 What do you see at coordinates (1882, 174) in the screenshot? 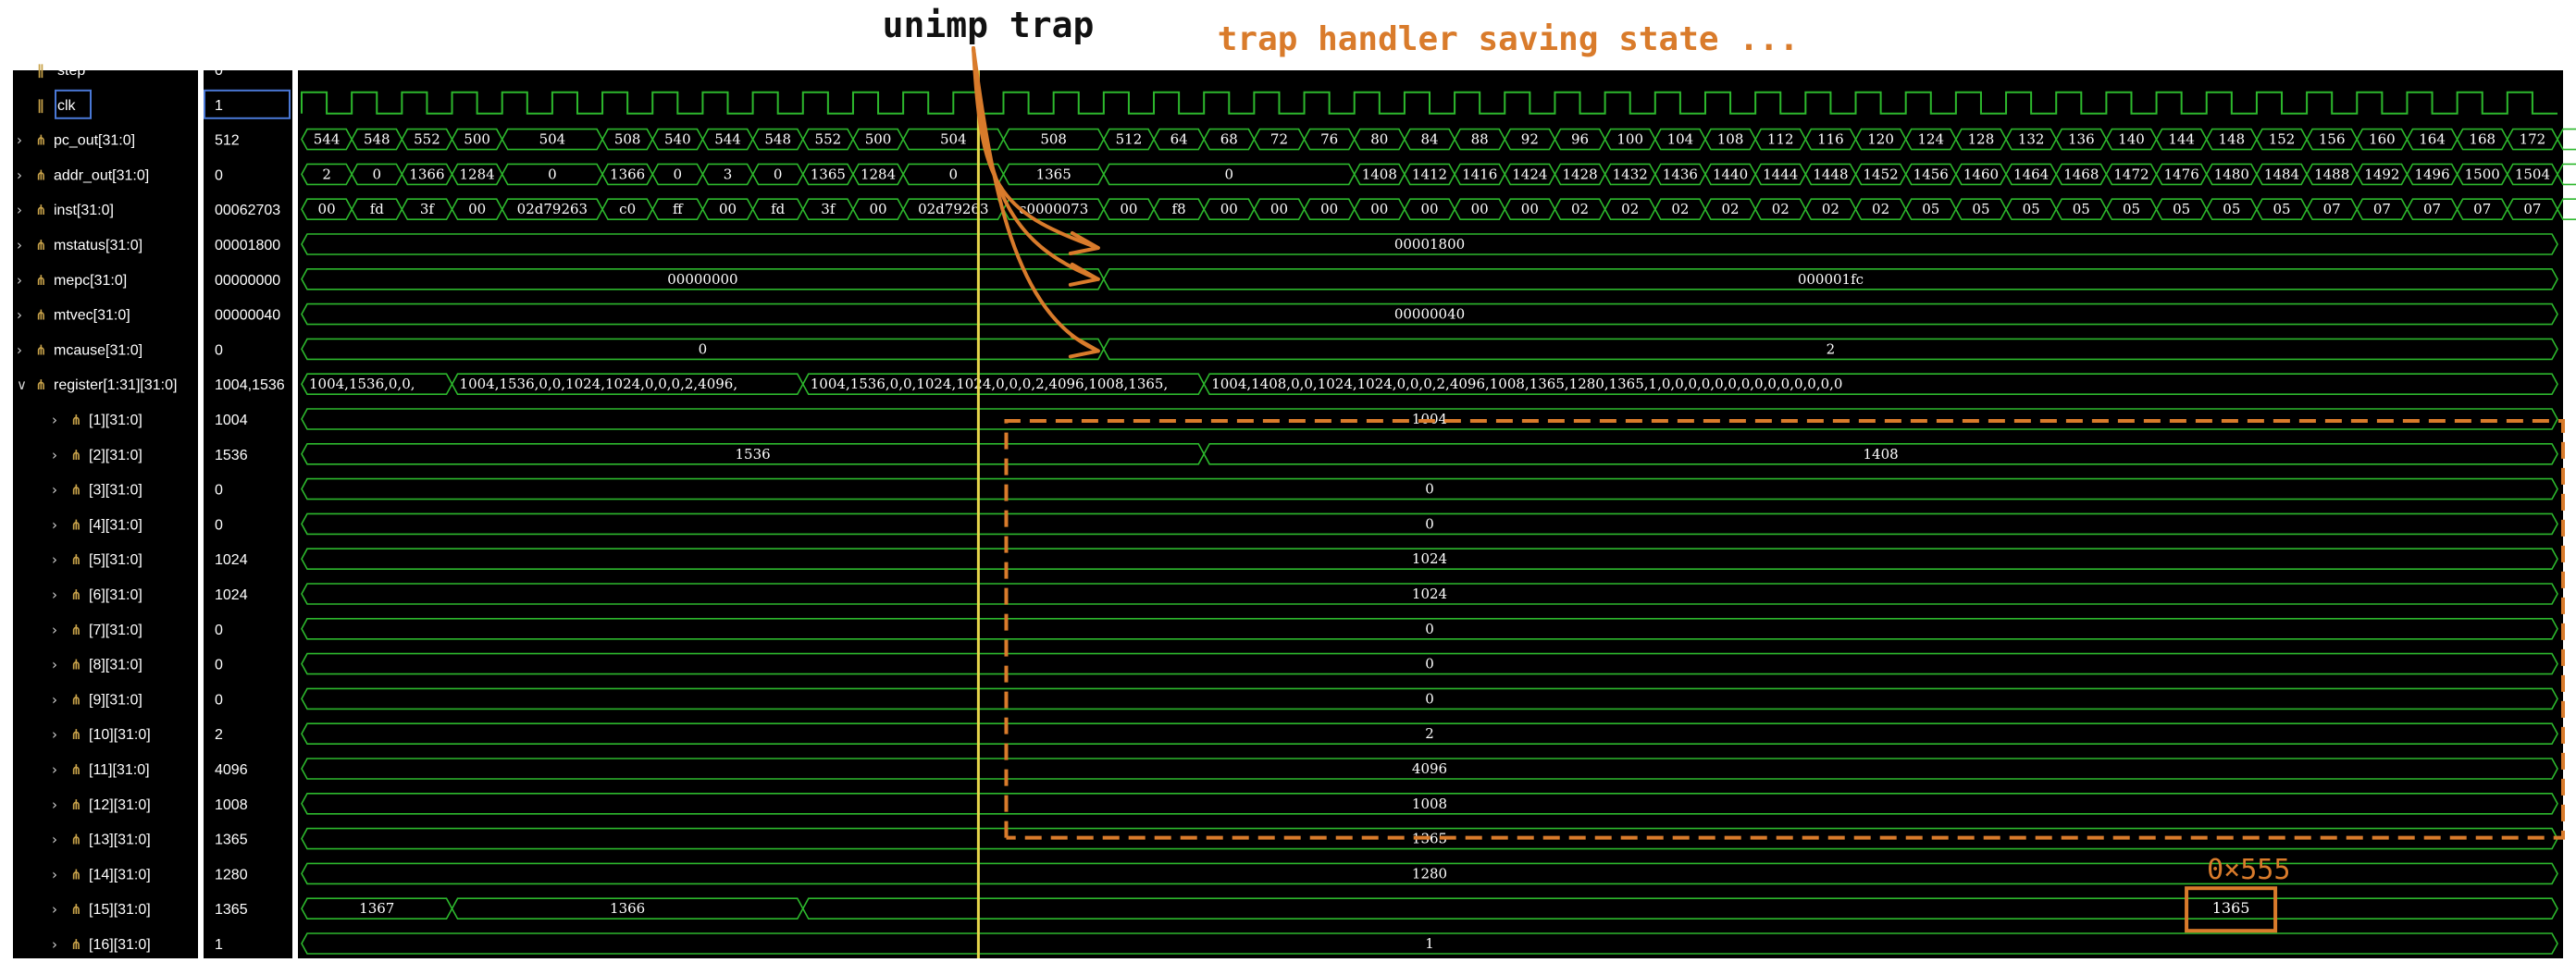
I see `bus-value-label: 1452` at bounding box center [1882, 174].